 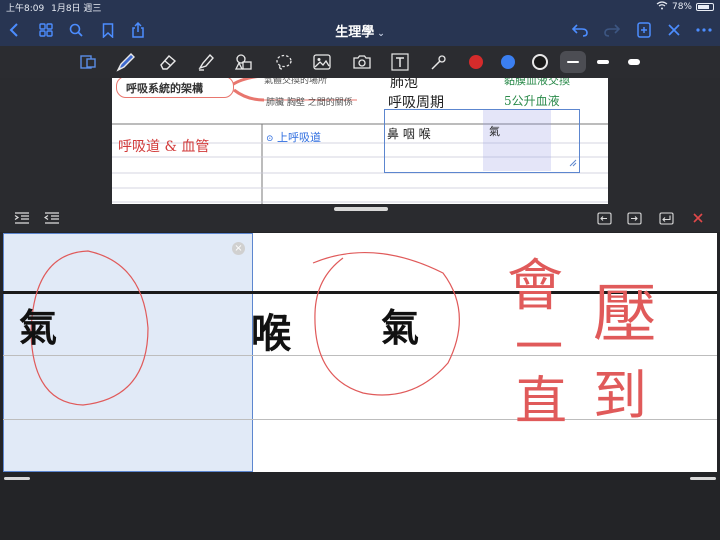 I want to click on pen-size-thick, so click(x=634, y=62).